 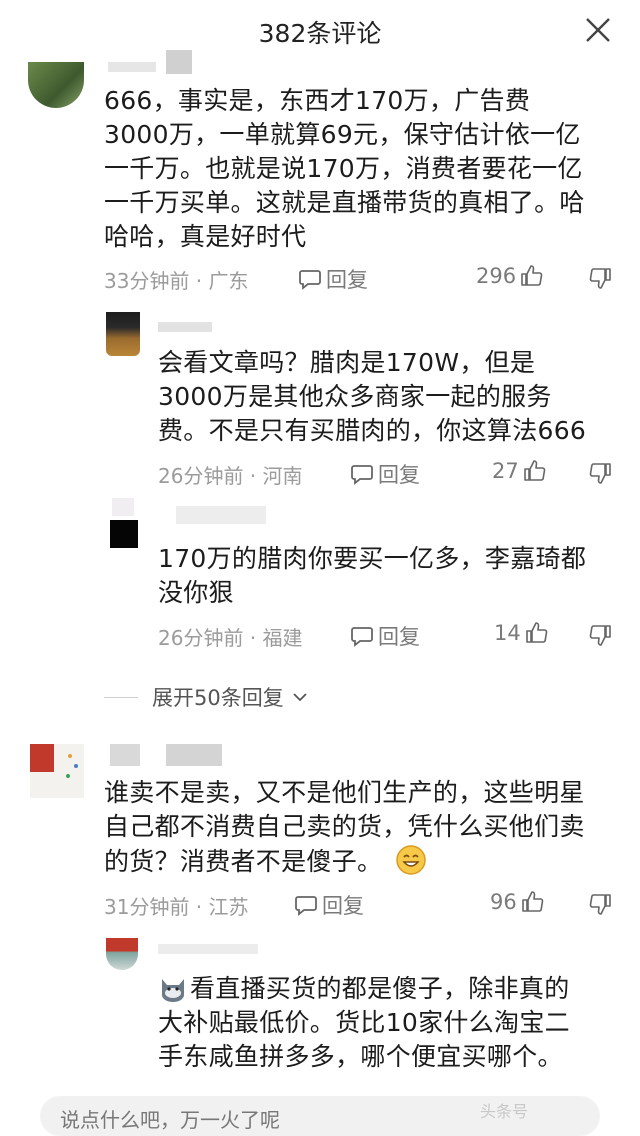 I want to click on like-count: 14, so click(x=507, y=633).